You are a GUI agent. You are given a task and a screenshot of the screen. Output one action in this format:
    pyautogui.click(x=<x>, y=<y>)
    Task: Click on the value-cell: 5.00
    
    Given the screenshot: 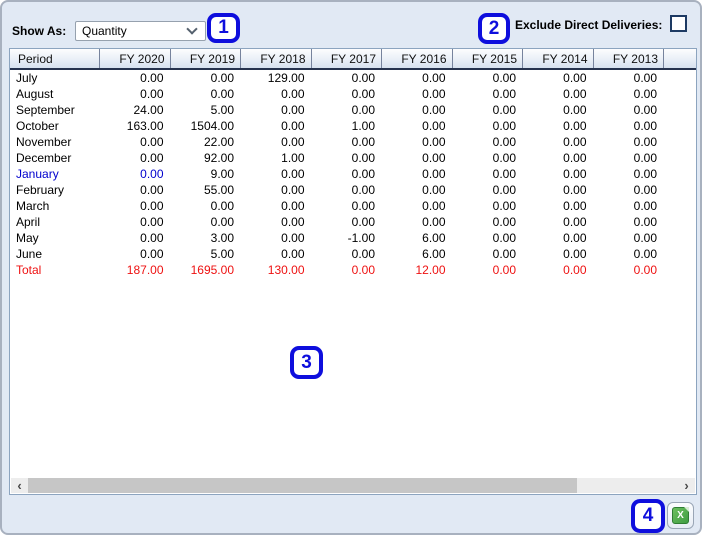 What is the action you would take?
    pyautogui.click(x=222, y=110)
    